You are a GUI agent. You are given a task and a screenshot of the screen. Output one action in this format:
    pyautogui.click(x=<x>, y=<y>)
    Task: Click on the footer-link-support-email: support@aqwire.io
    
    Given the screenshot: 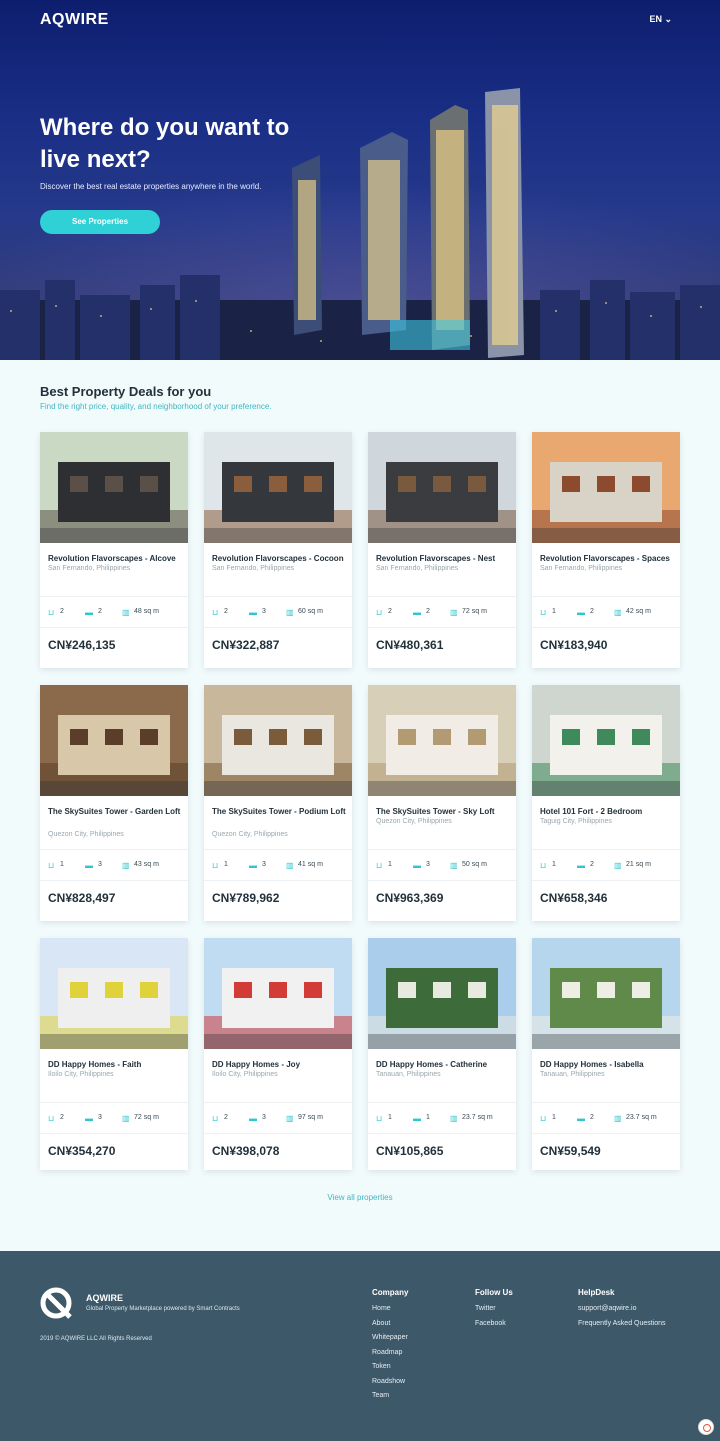 What is the action you would take?
    pyautogui.click(x=622, y=1309)
    